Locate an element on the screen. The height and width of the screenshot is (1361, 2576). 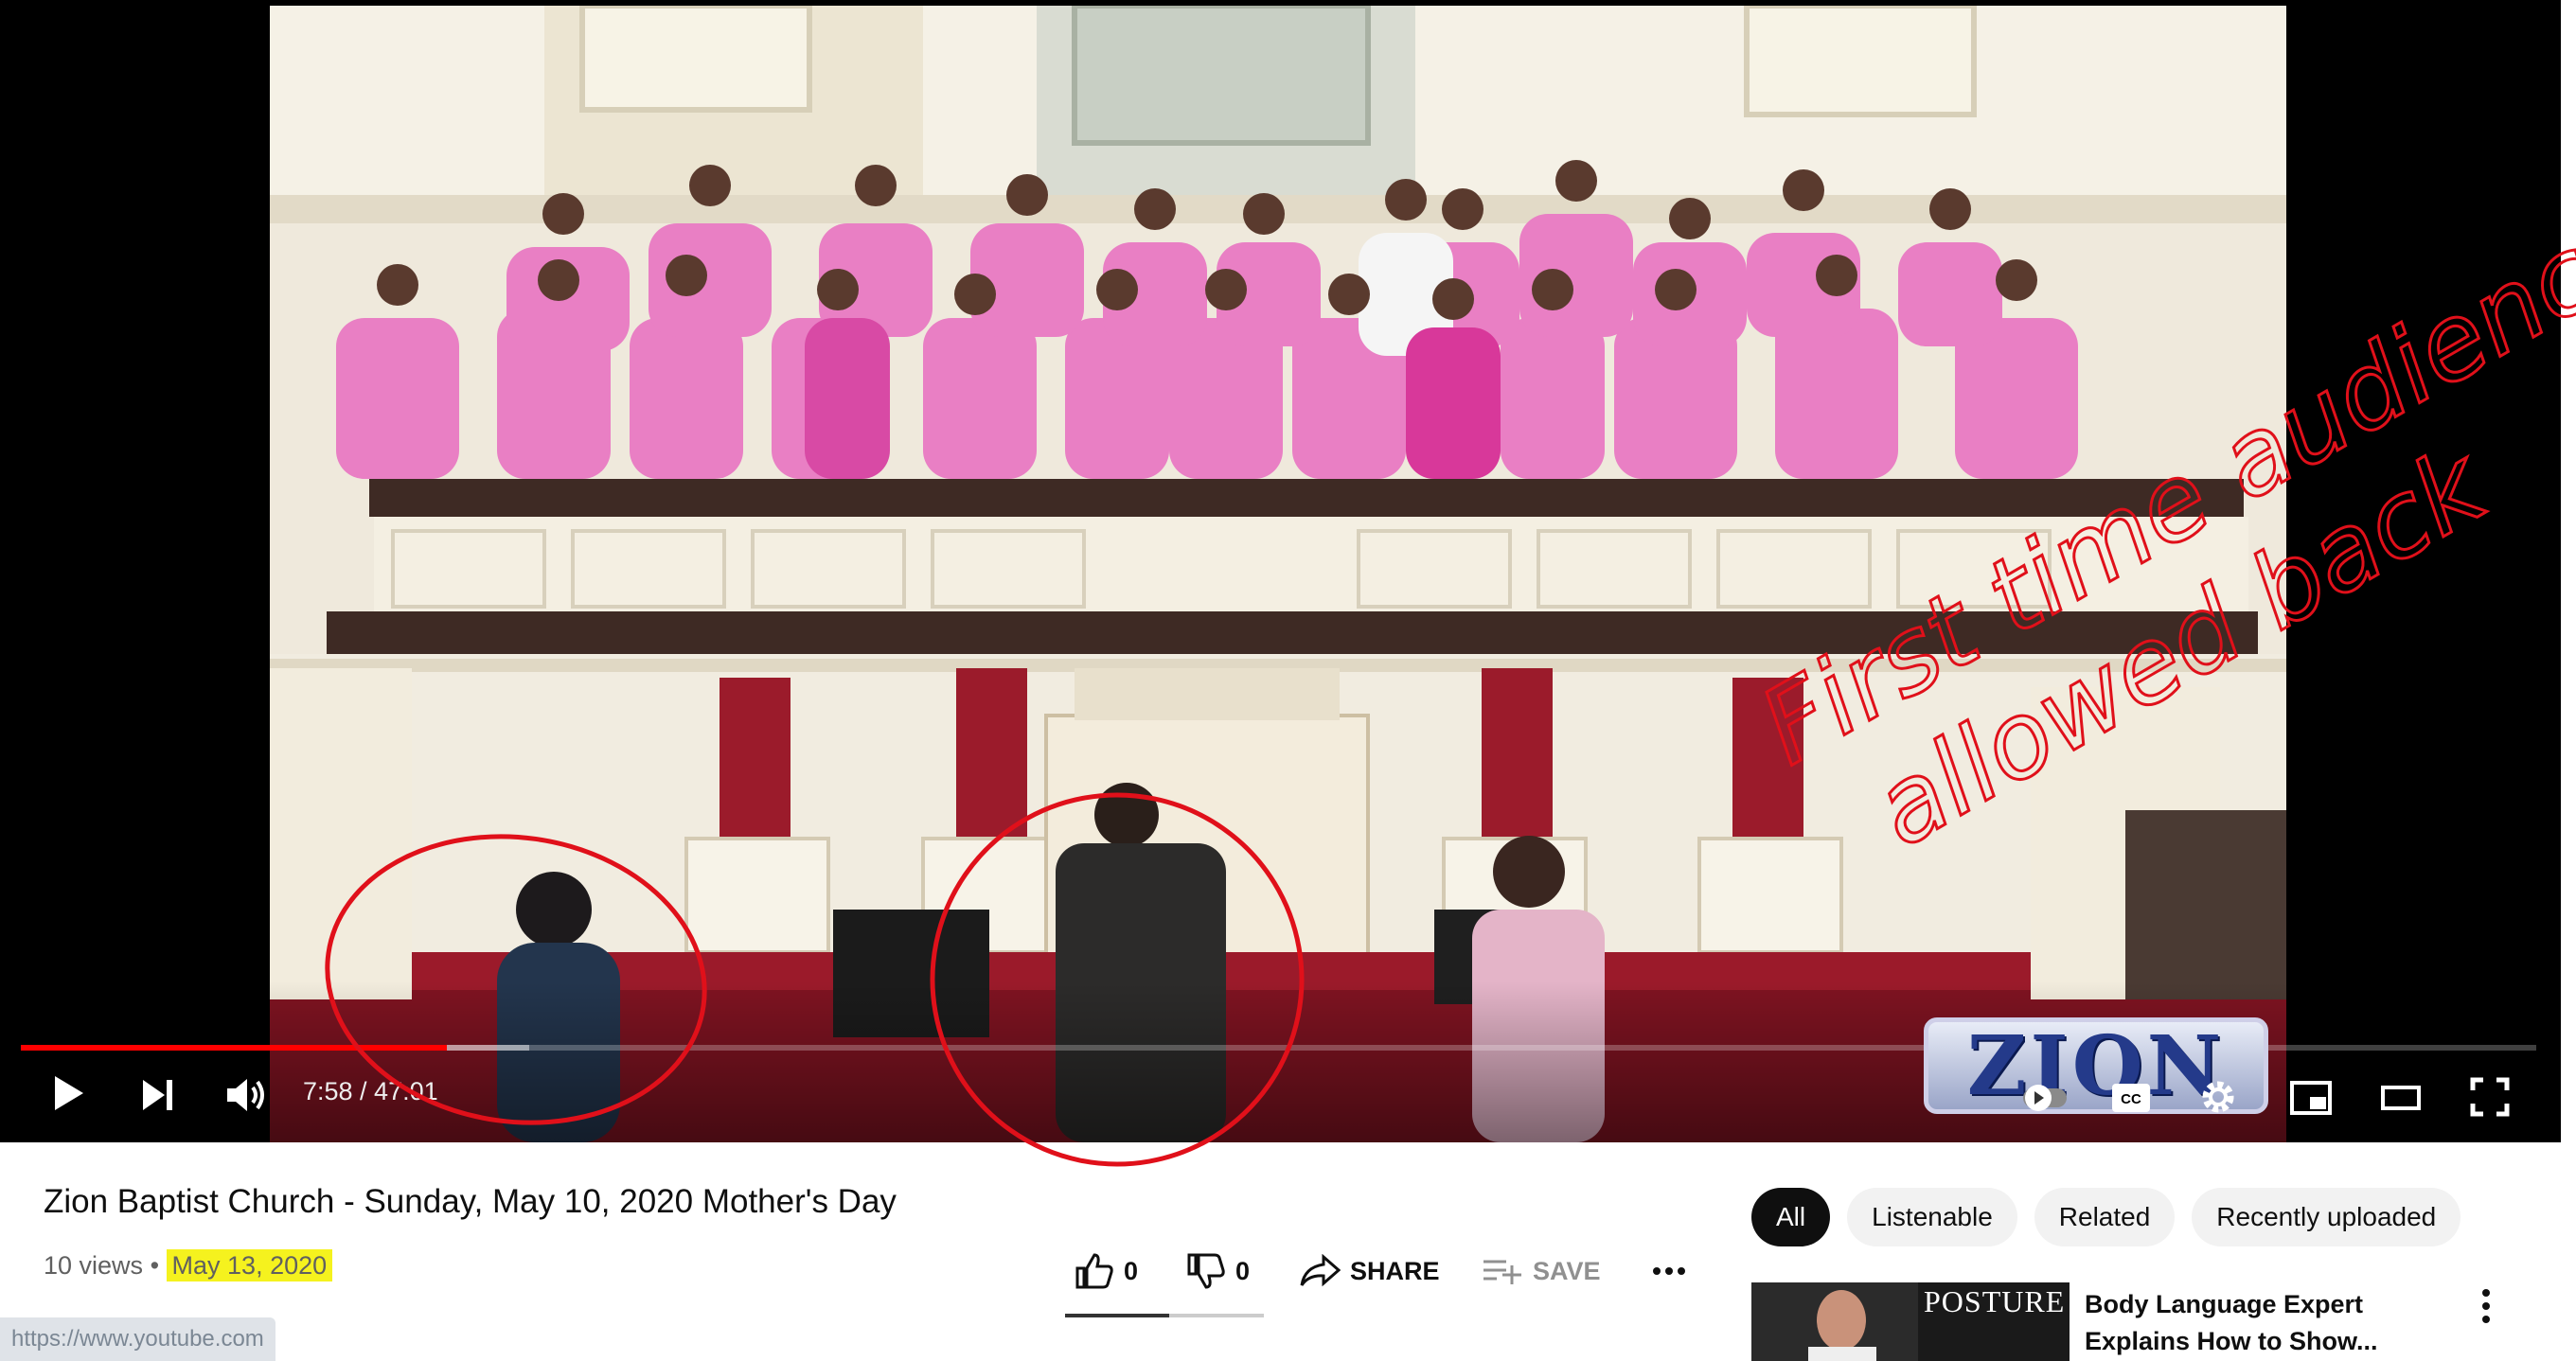
video-meta: 10 views • May 13, 2020 is located at coordinates (189, 1265).